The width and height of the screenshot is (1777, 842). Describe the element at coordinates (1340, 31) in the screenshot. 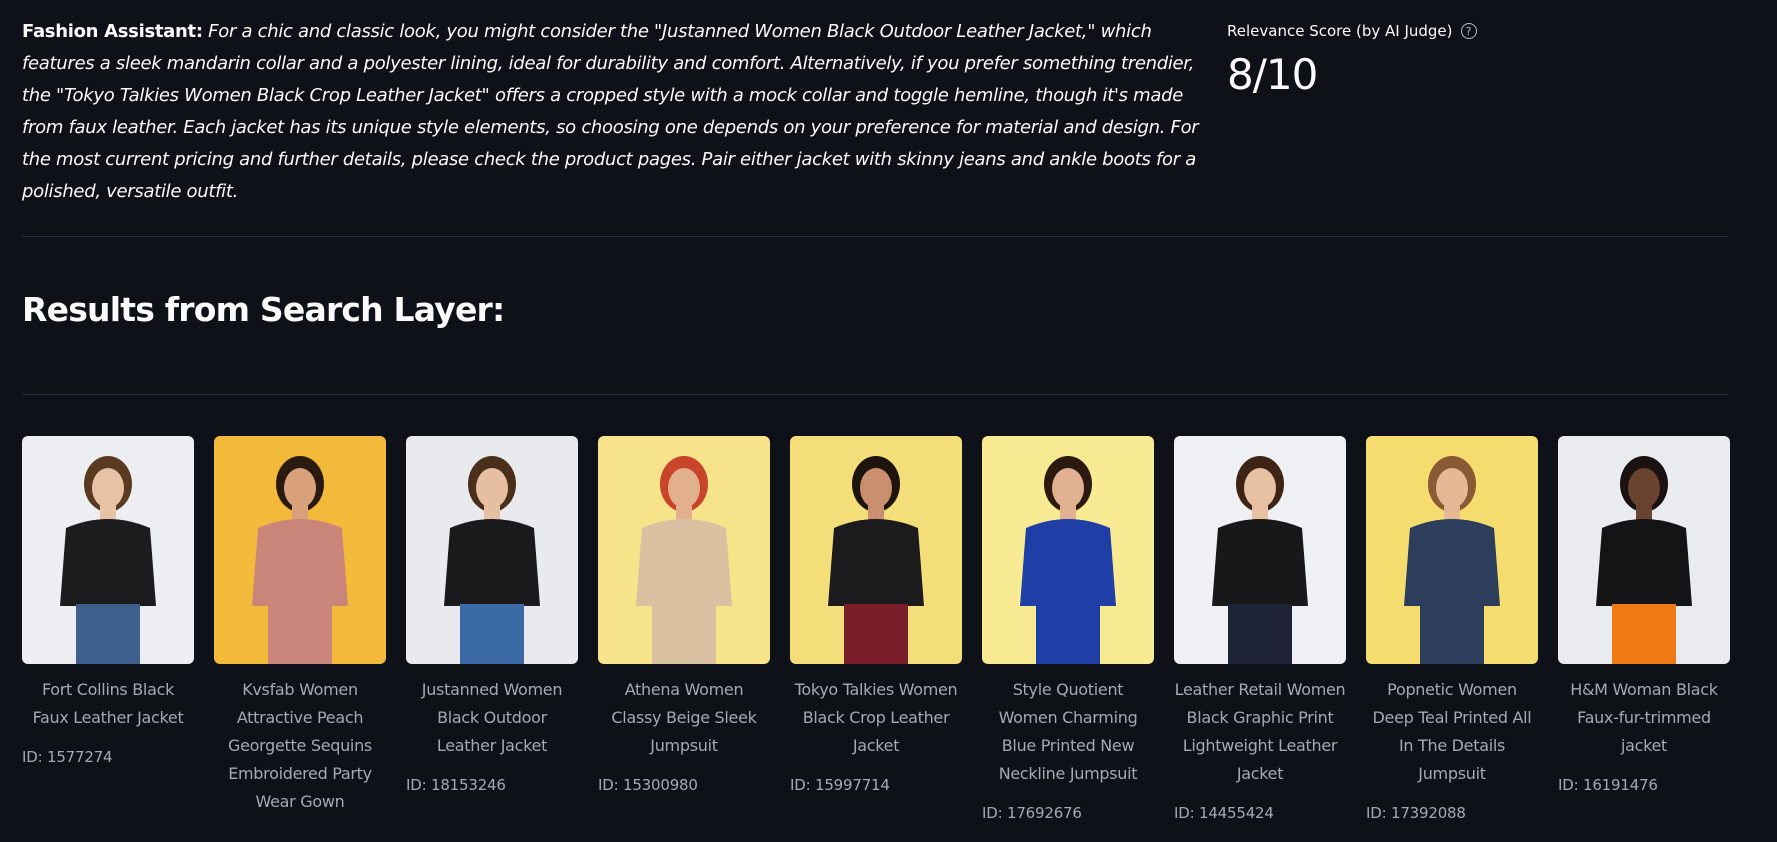

I see `relevance-score-label: Relevance Score (by AI Judge)` at that location.